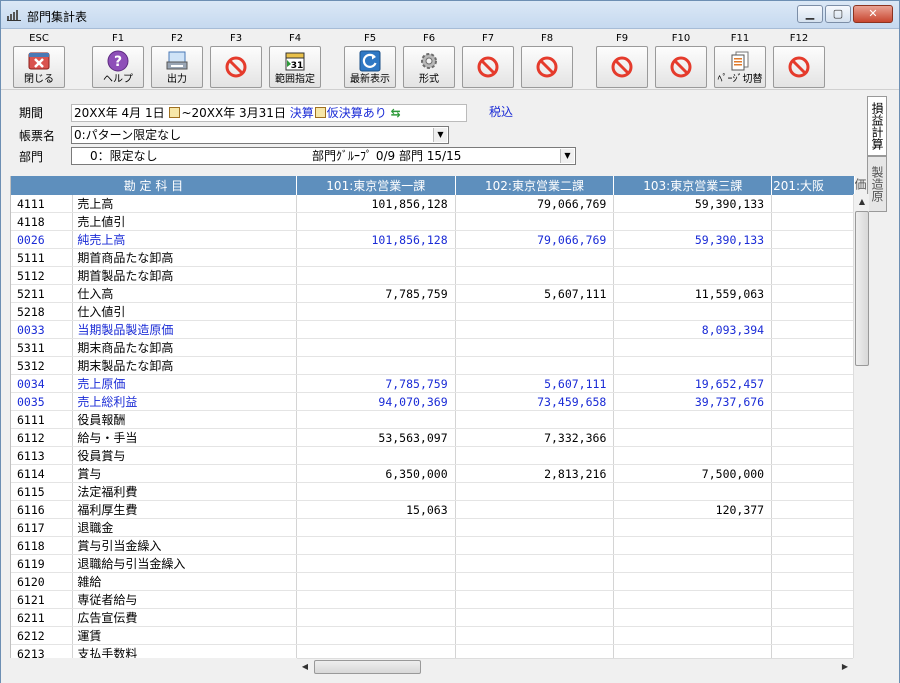 This screenshot has height=683, width=900. I want to click on scroll-left-icon: ◀, so click(305, 667).